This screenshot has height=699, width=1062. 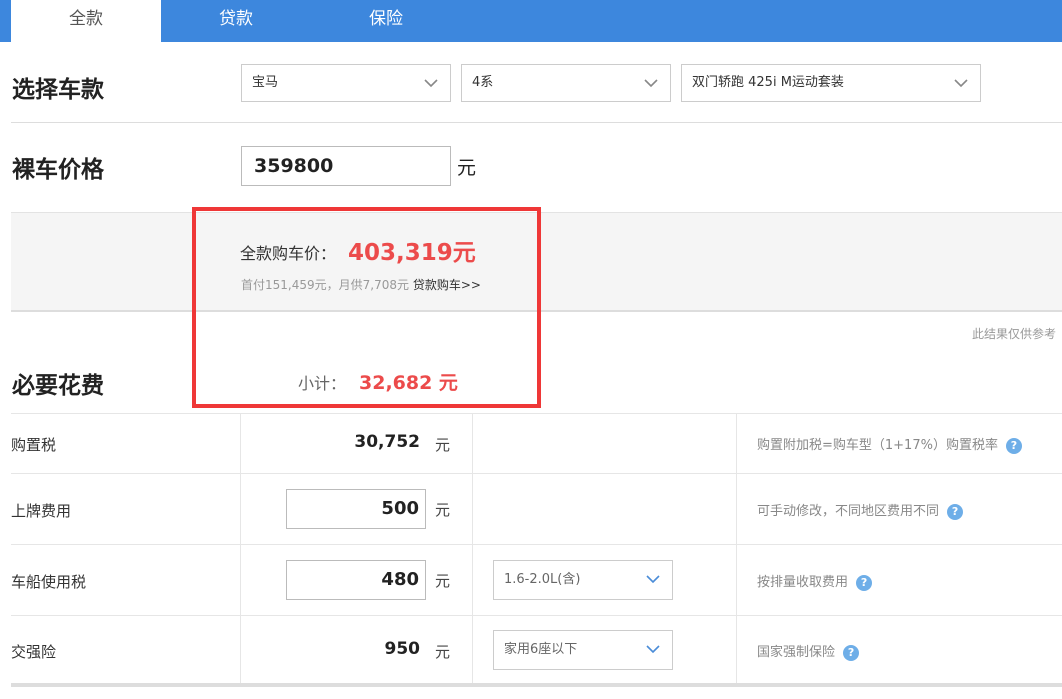 I want to click on tab-insurance: 保险, so click(x=386, y=21).